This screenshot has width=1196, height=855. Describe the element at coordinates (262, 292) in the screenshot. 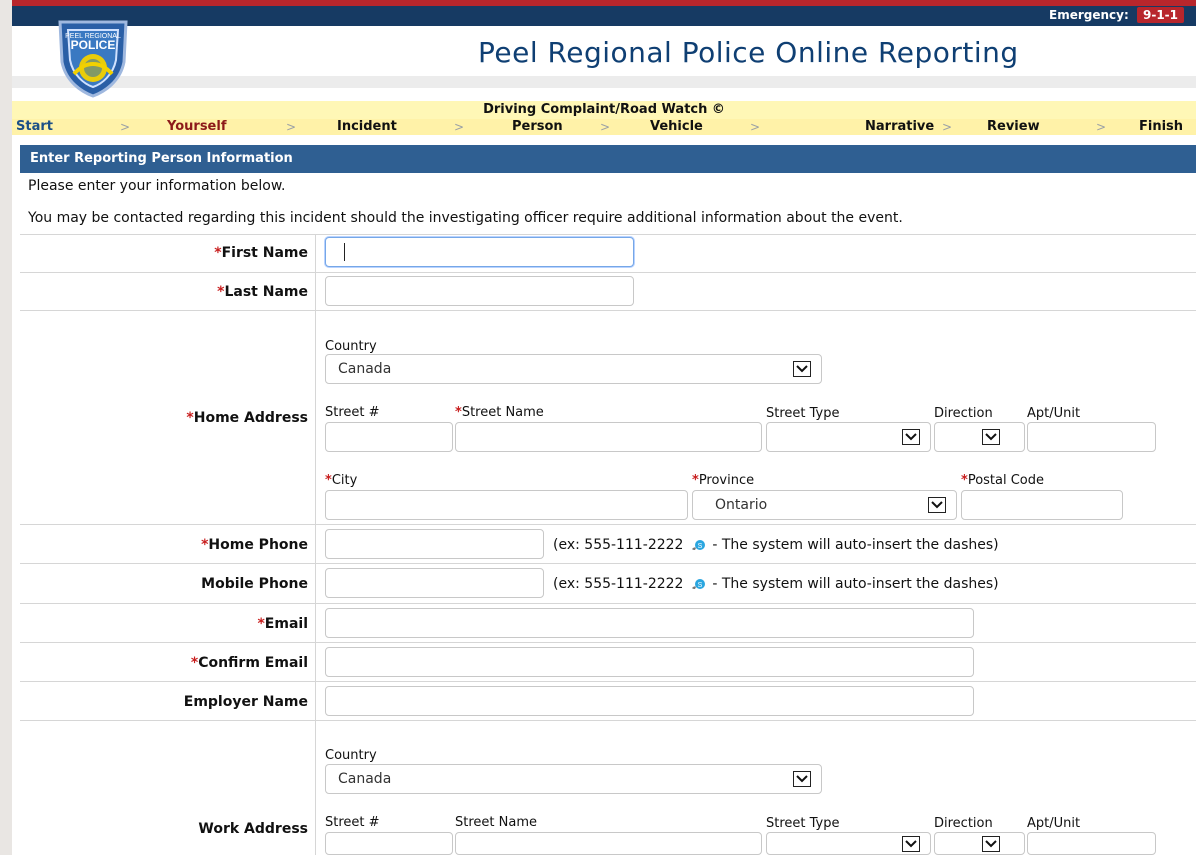

I see `last-name-label: *Last Name` at that location.